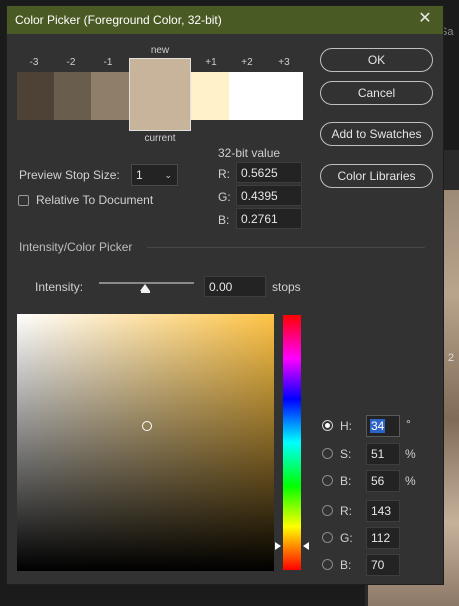 This screenshot has height=606, width=459. Describe the element at coordinates (72, 96) in the screenshot. I see `stop-swatch-minus2` at that location.